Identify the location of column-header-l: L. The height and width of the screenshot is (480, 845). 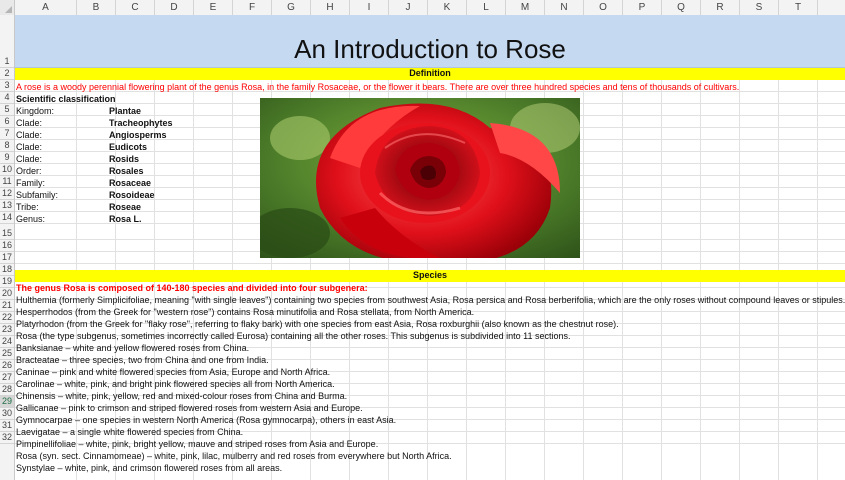
(486, 7).